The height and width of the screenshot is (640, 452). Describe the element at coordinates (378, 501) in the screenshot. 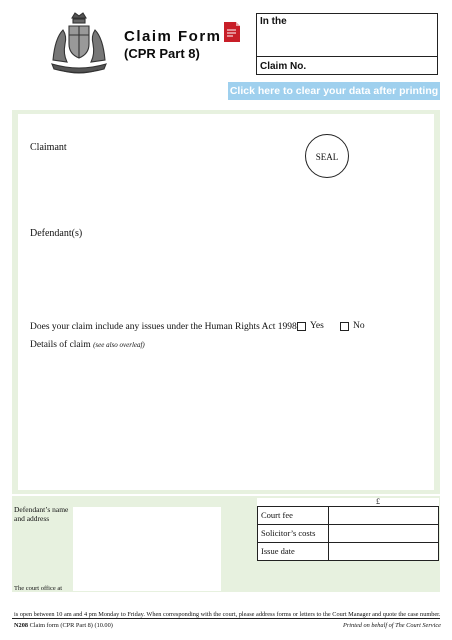

I see `currency-symbol: £` at that location.